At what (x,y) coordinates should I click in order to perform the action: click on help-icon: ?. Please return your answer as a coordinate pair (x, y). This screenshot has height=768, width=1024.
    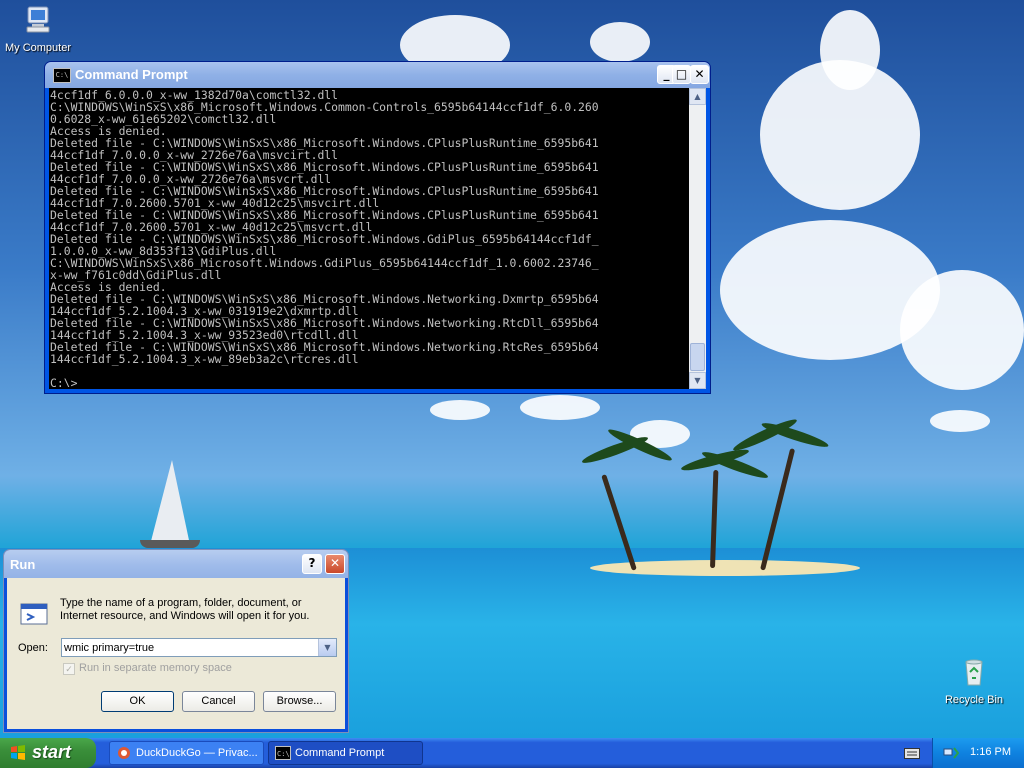
    Looking at the image, I should click on (312, 563).